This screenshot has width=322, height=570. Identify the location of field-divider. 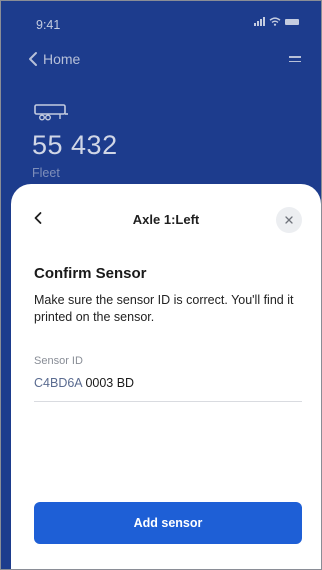
(168, 401).